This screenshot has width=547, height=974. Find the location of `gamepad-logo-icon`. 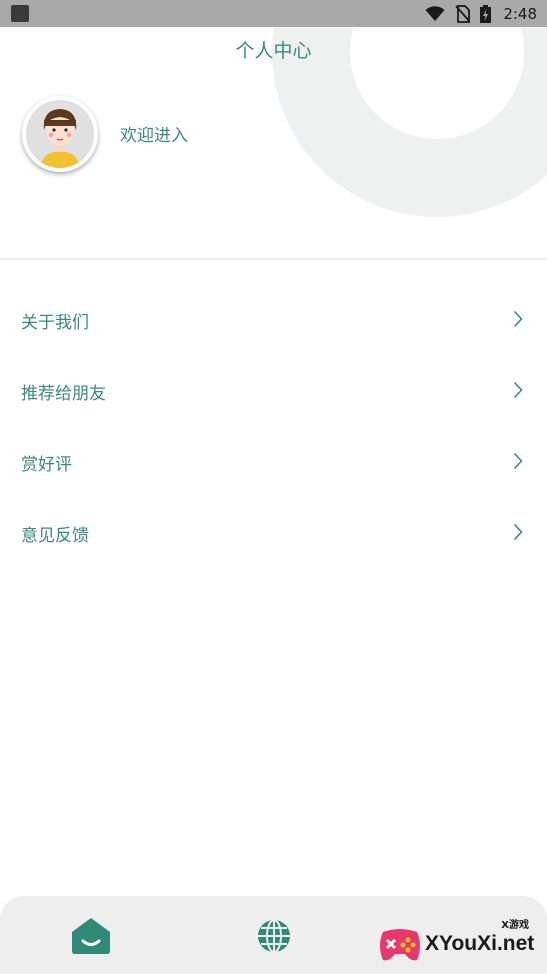

gamepad-logo-icon is located at coordinates (400, 945).